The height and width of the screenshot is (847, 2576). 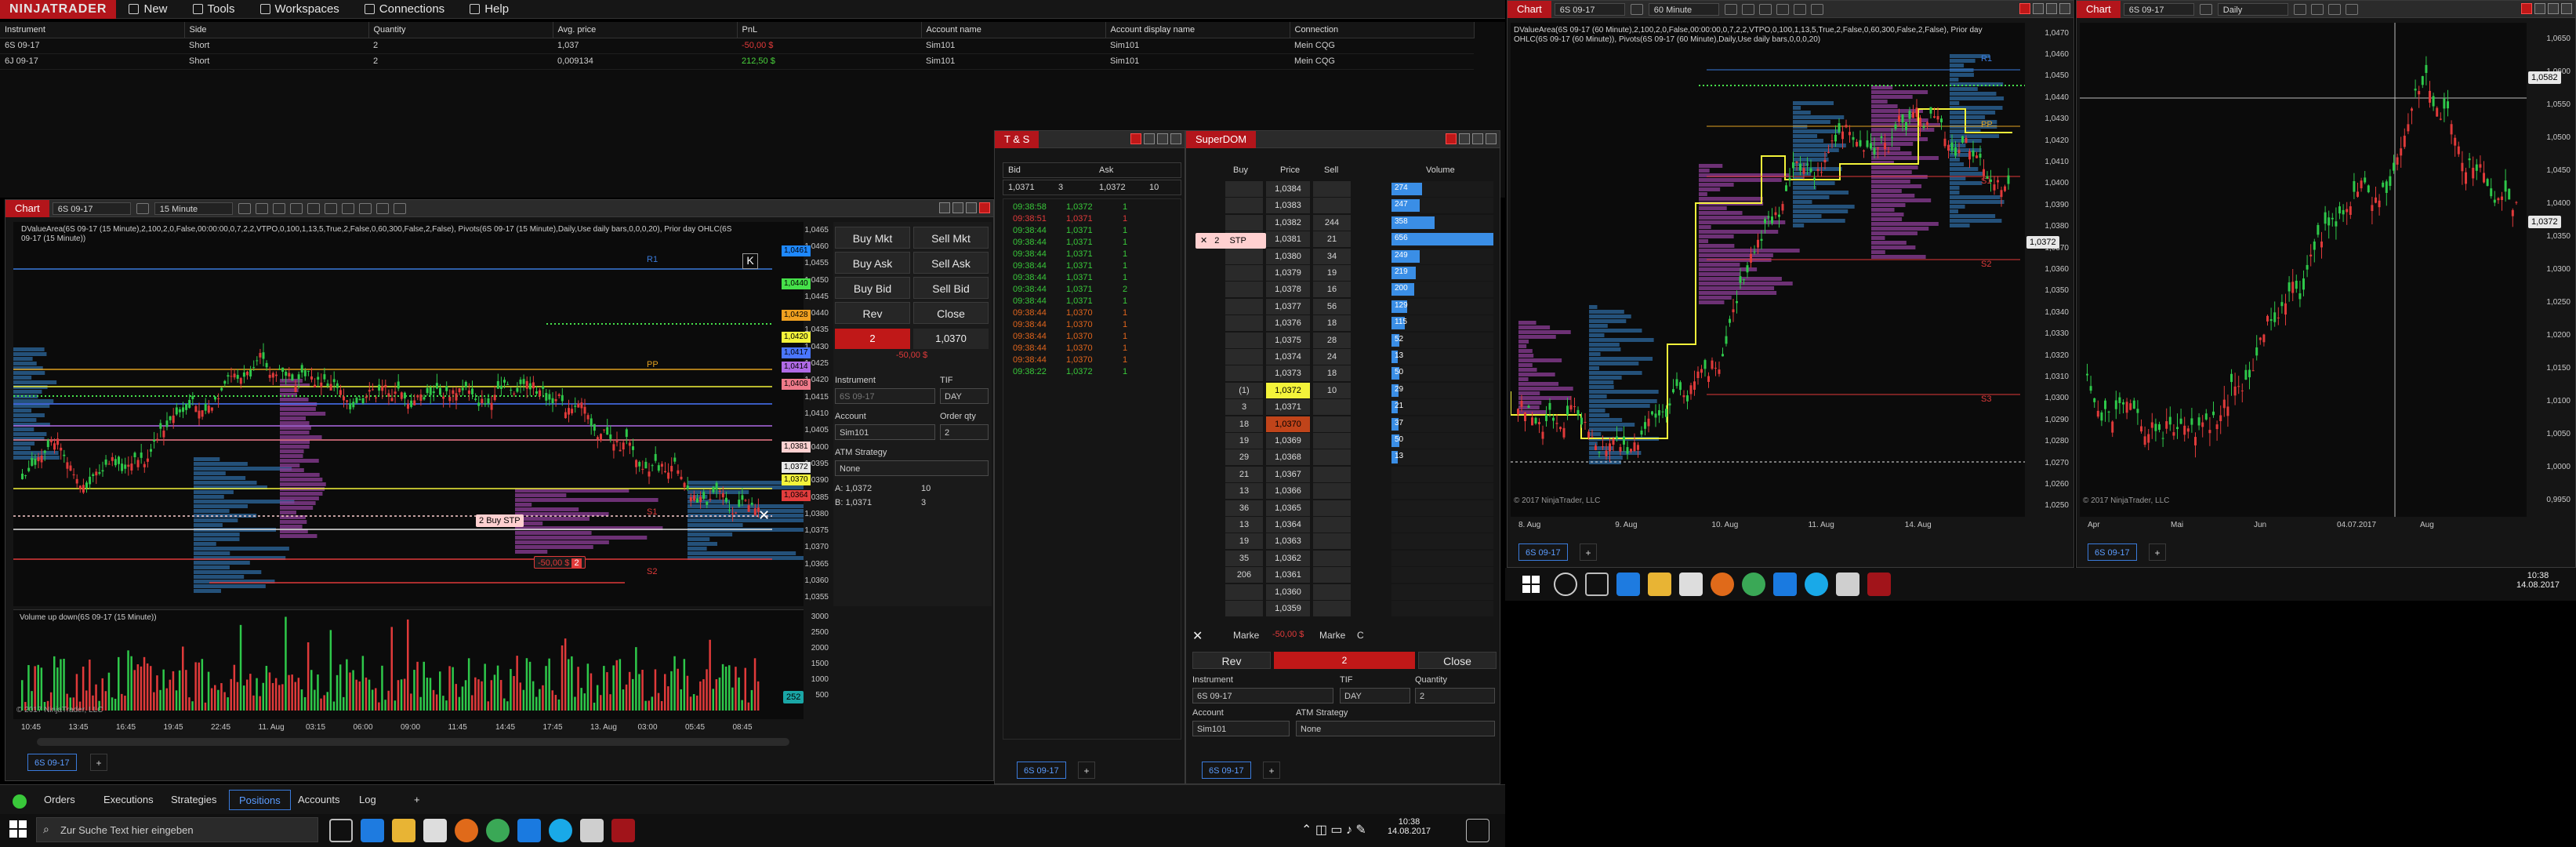 I want to click on col-avg-price: Avg. price, so click(x=646, y=30).